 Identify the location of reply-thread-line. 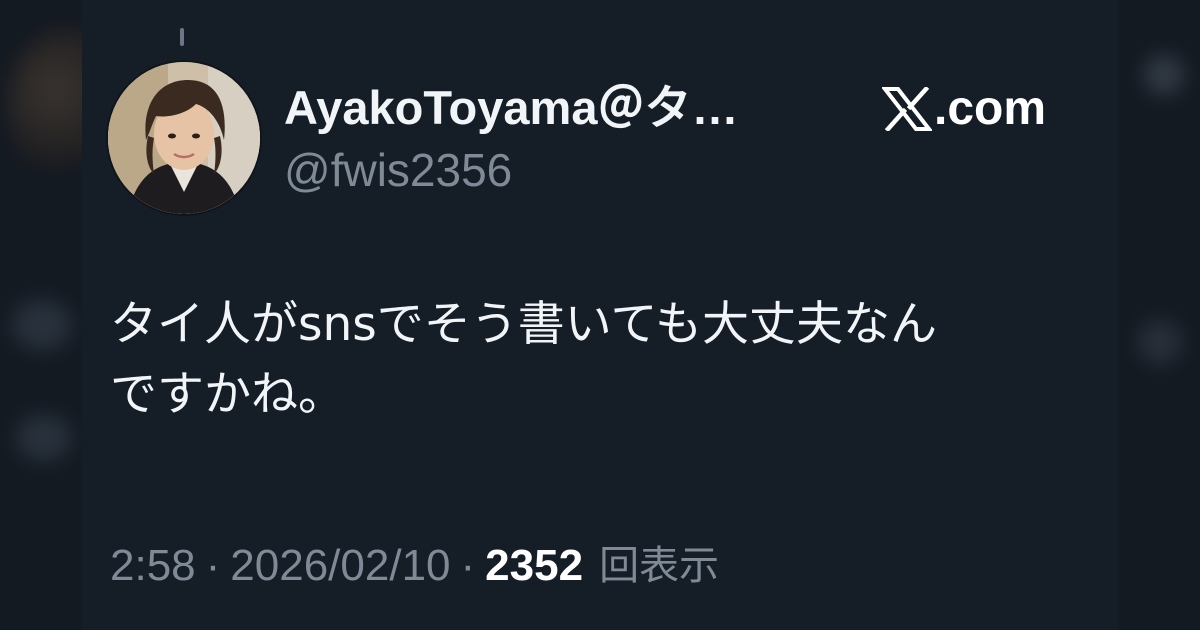
(182, 37).